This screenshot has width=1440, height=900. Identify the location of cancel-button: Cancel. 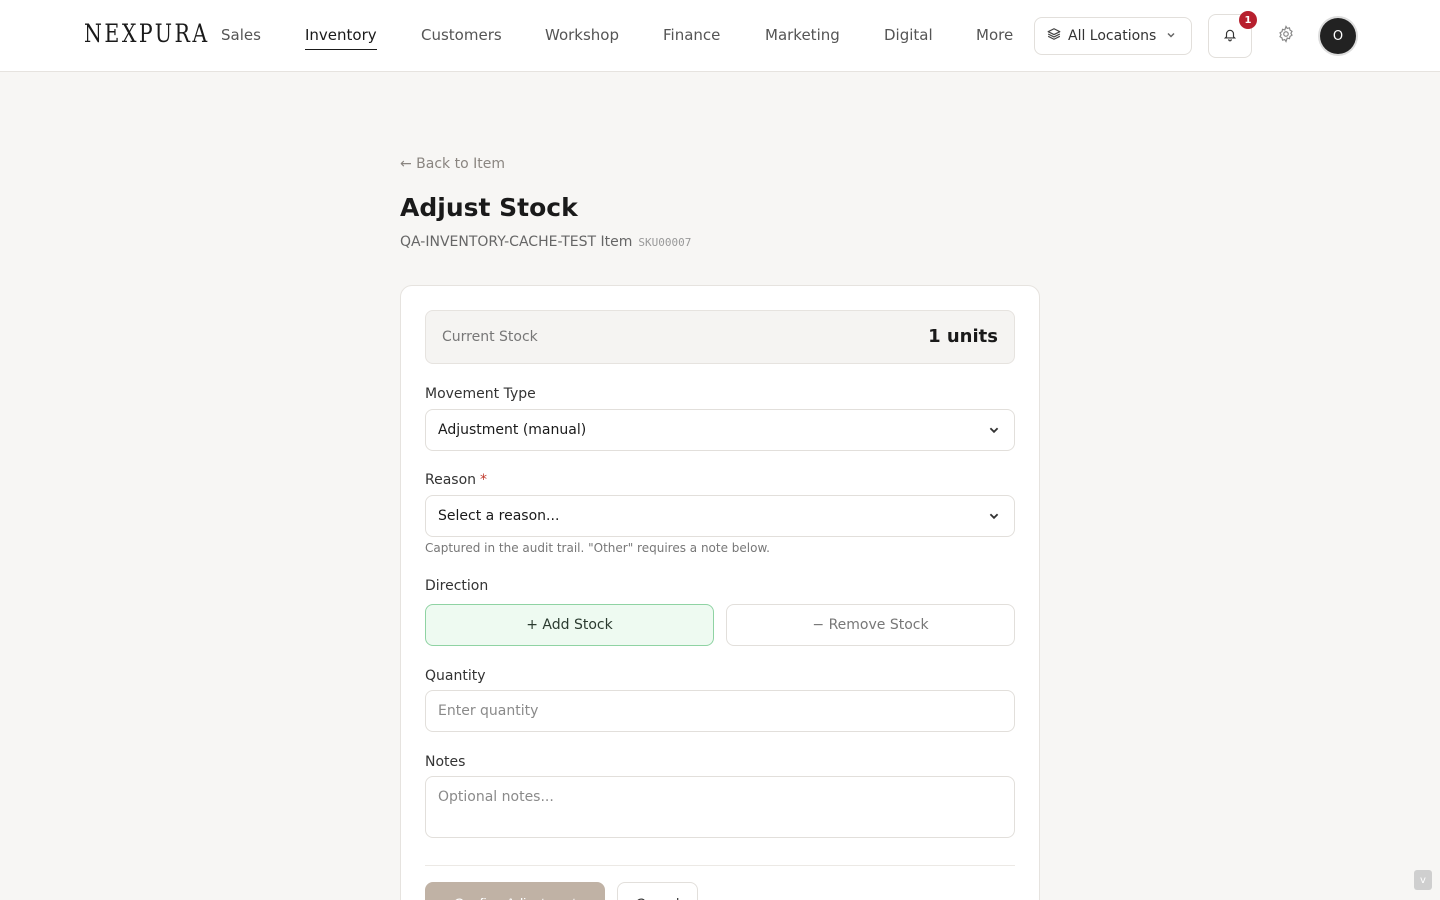
(657, 891).